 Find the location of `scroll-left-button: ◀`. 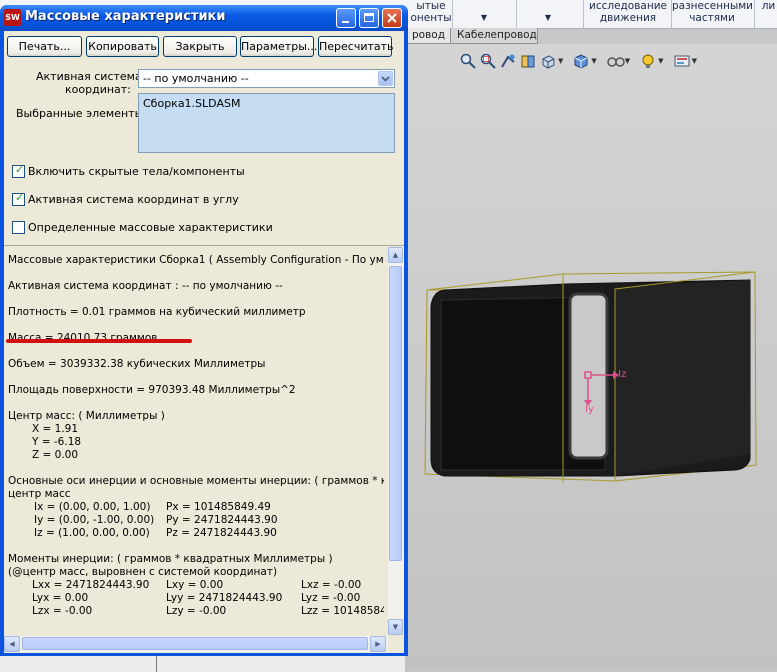

scroll-left-button: ◀ is located at coordinates (12, 644).